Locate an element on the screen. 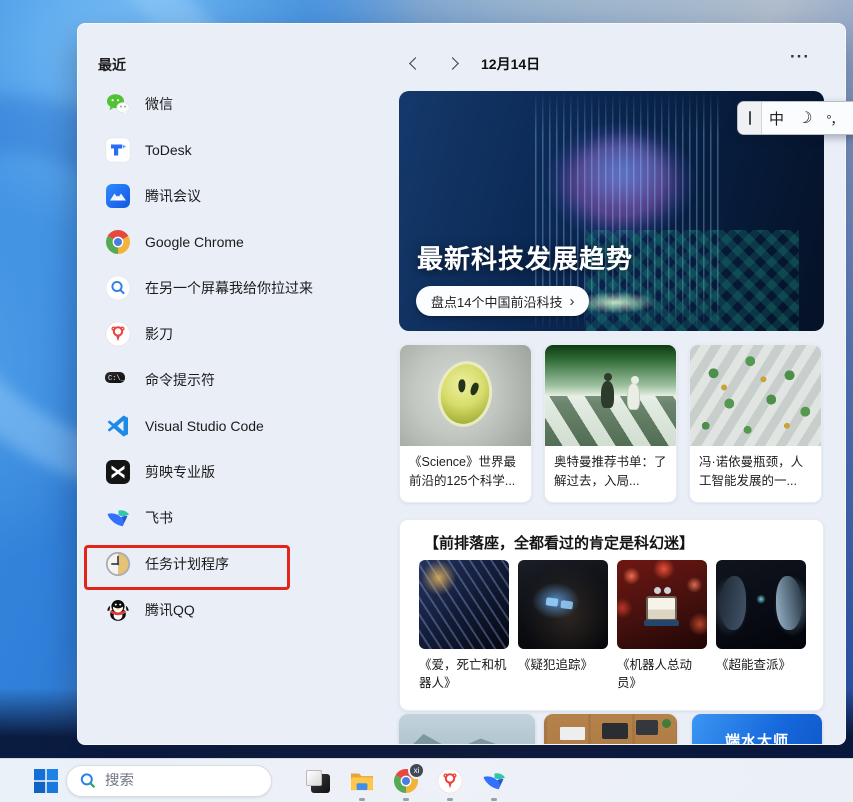  movie-caption: 《疑犯追踪》 is located at coordinates (556, 665).